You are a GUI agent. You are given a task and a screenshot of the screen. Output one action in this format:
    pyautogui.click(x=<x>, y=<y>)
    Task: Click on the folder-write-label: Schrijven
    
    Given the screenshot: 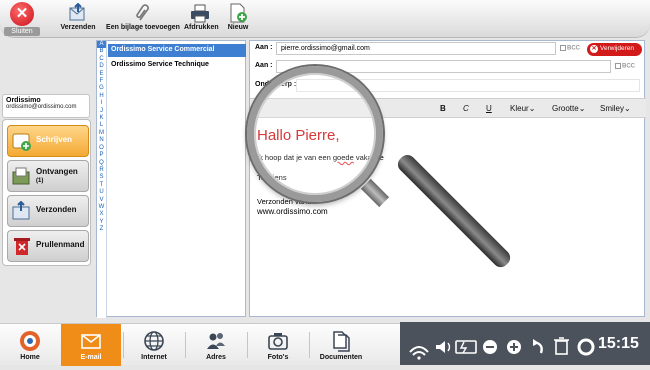 What is the action you would take?
    pyautogui.click(x=54, y=139)
    